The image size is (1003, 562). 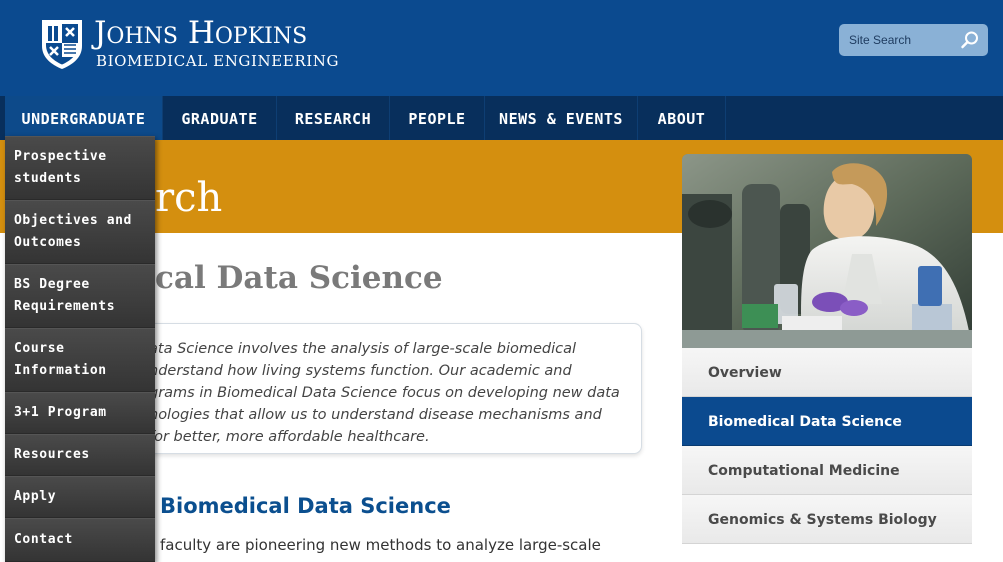 I want to click on nav-about: ABOUT, so click(x=682, y=118).